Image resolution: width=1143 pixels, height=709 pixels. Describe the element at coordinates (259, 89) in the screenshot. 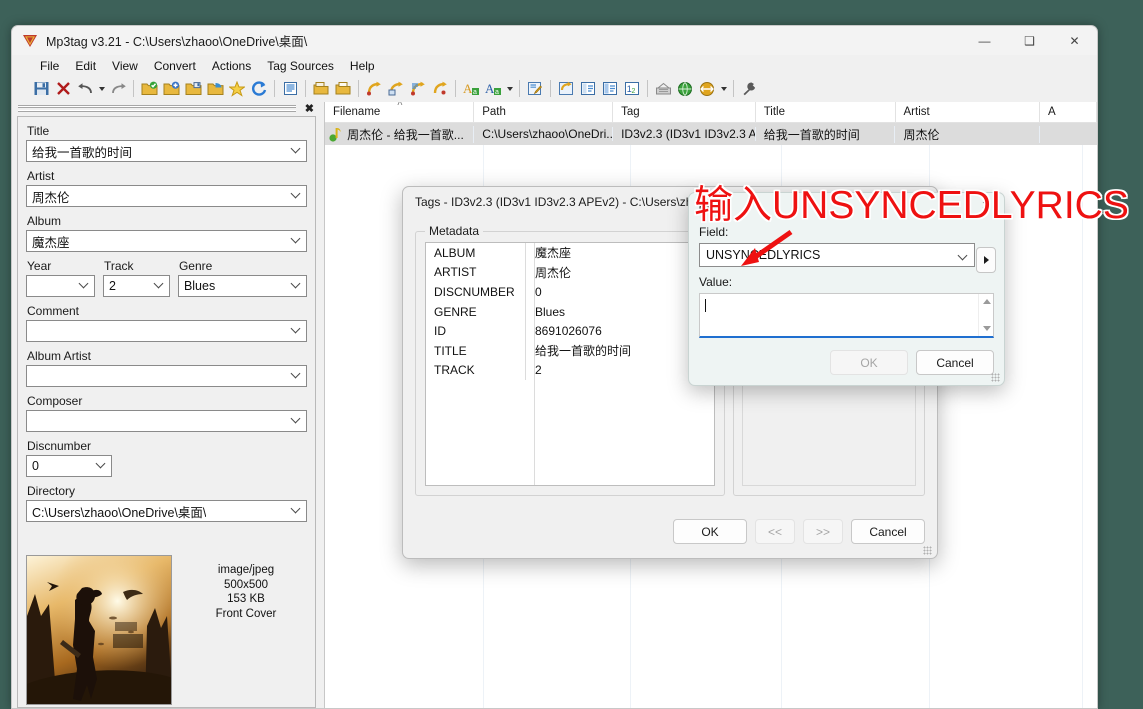

I see `refresh-icon` at that location.